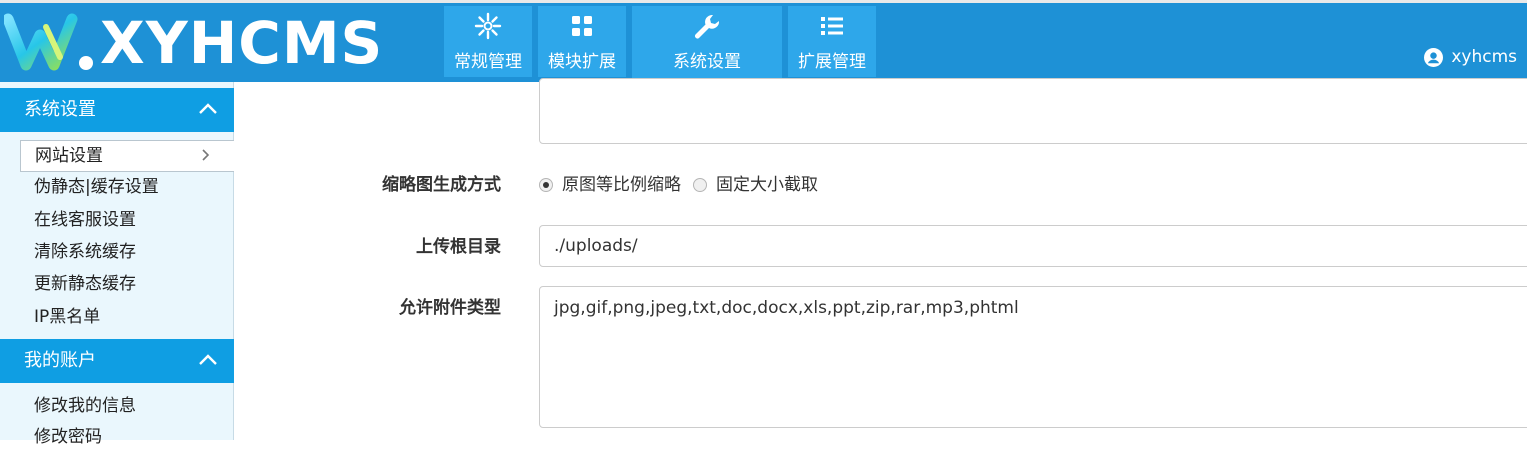  What do you see at coordinates (60, 109) in the screenshot?
I see `sidebar-section-title: 系统设置` at bounding box center [60, 109].